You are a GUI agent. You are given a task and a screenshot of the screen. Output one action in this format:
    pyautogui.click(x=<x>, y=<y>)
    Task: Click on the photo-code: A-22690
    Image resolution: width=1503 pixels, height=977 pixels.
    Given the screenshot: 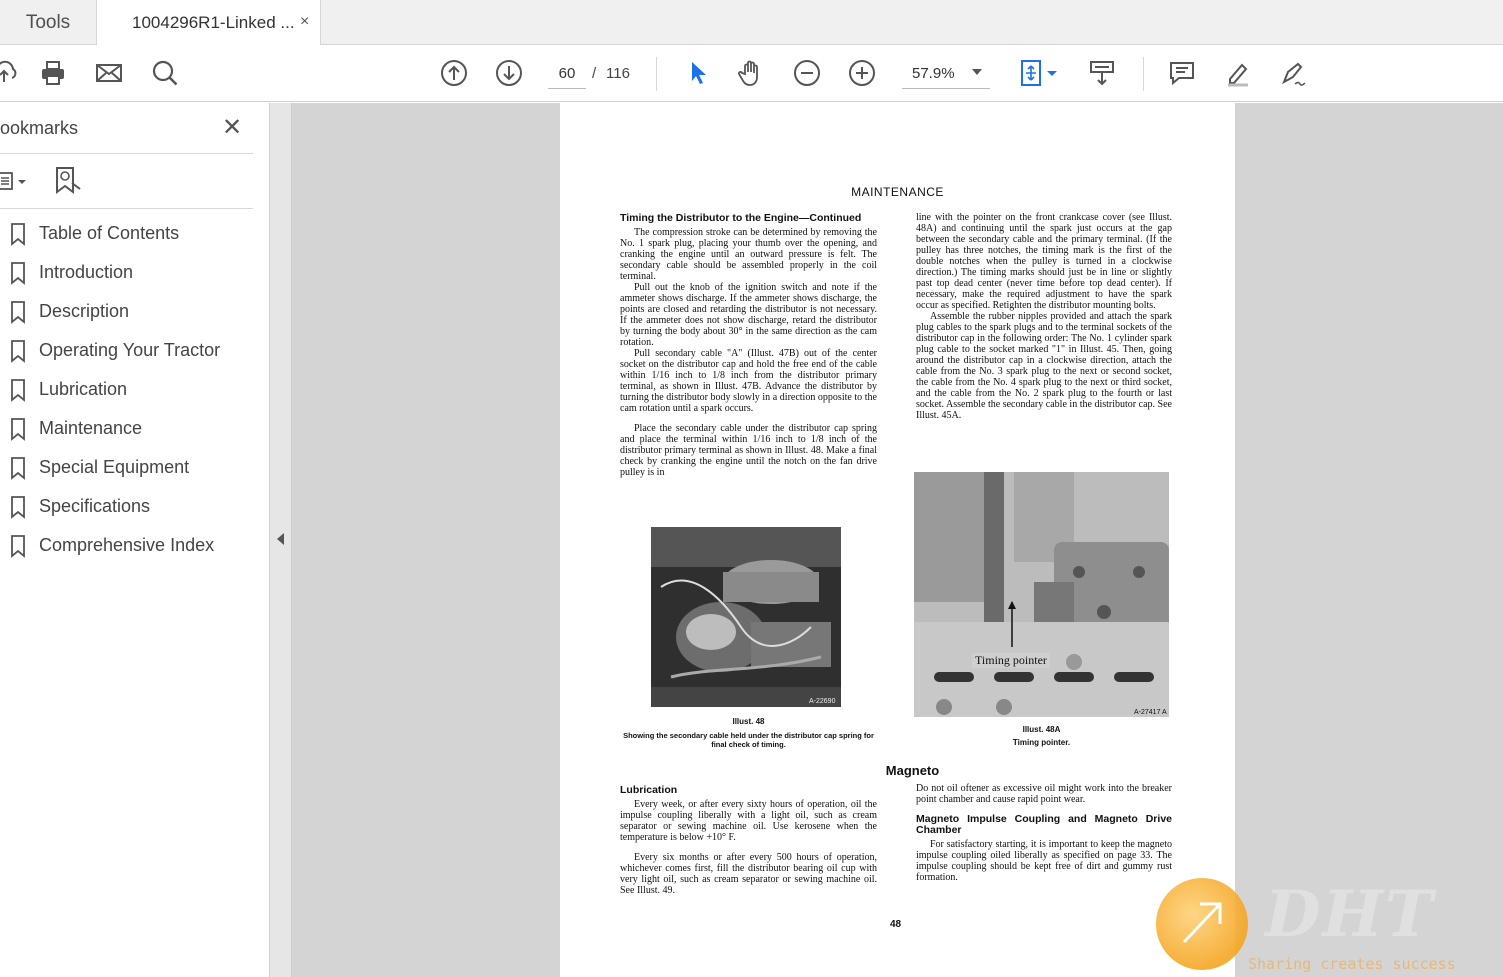 What is the action you would take?
    pyautogui.click(x=822, y=701)
    